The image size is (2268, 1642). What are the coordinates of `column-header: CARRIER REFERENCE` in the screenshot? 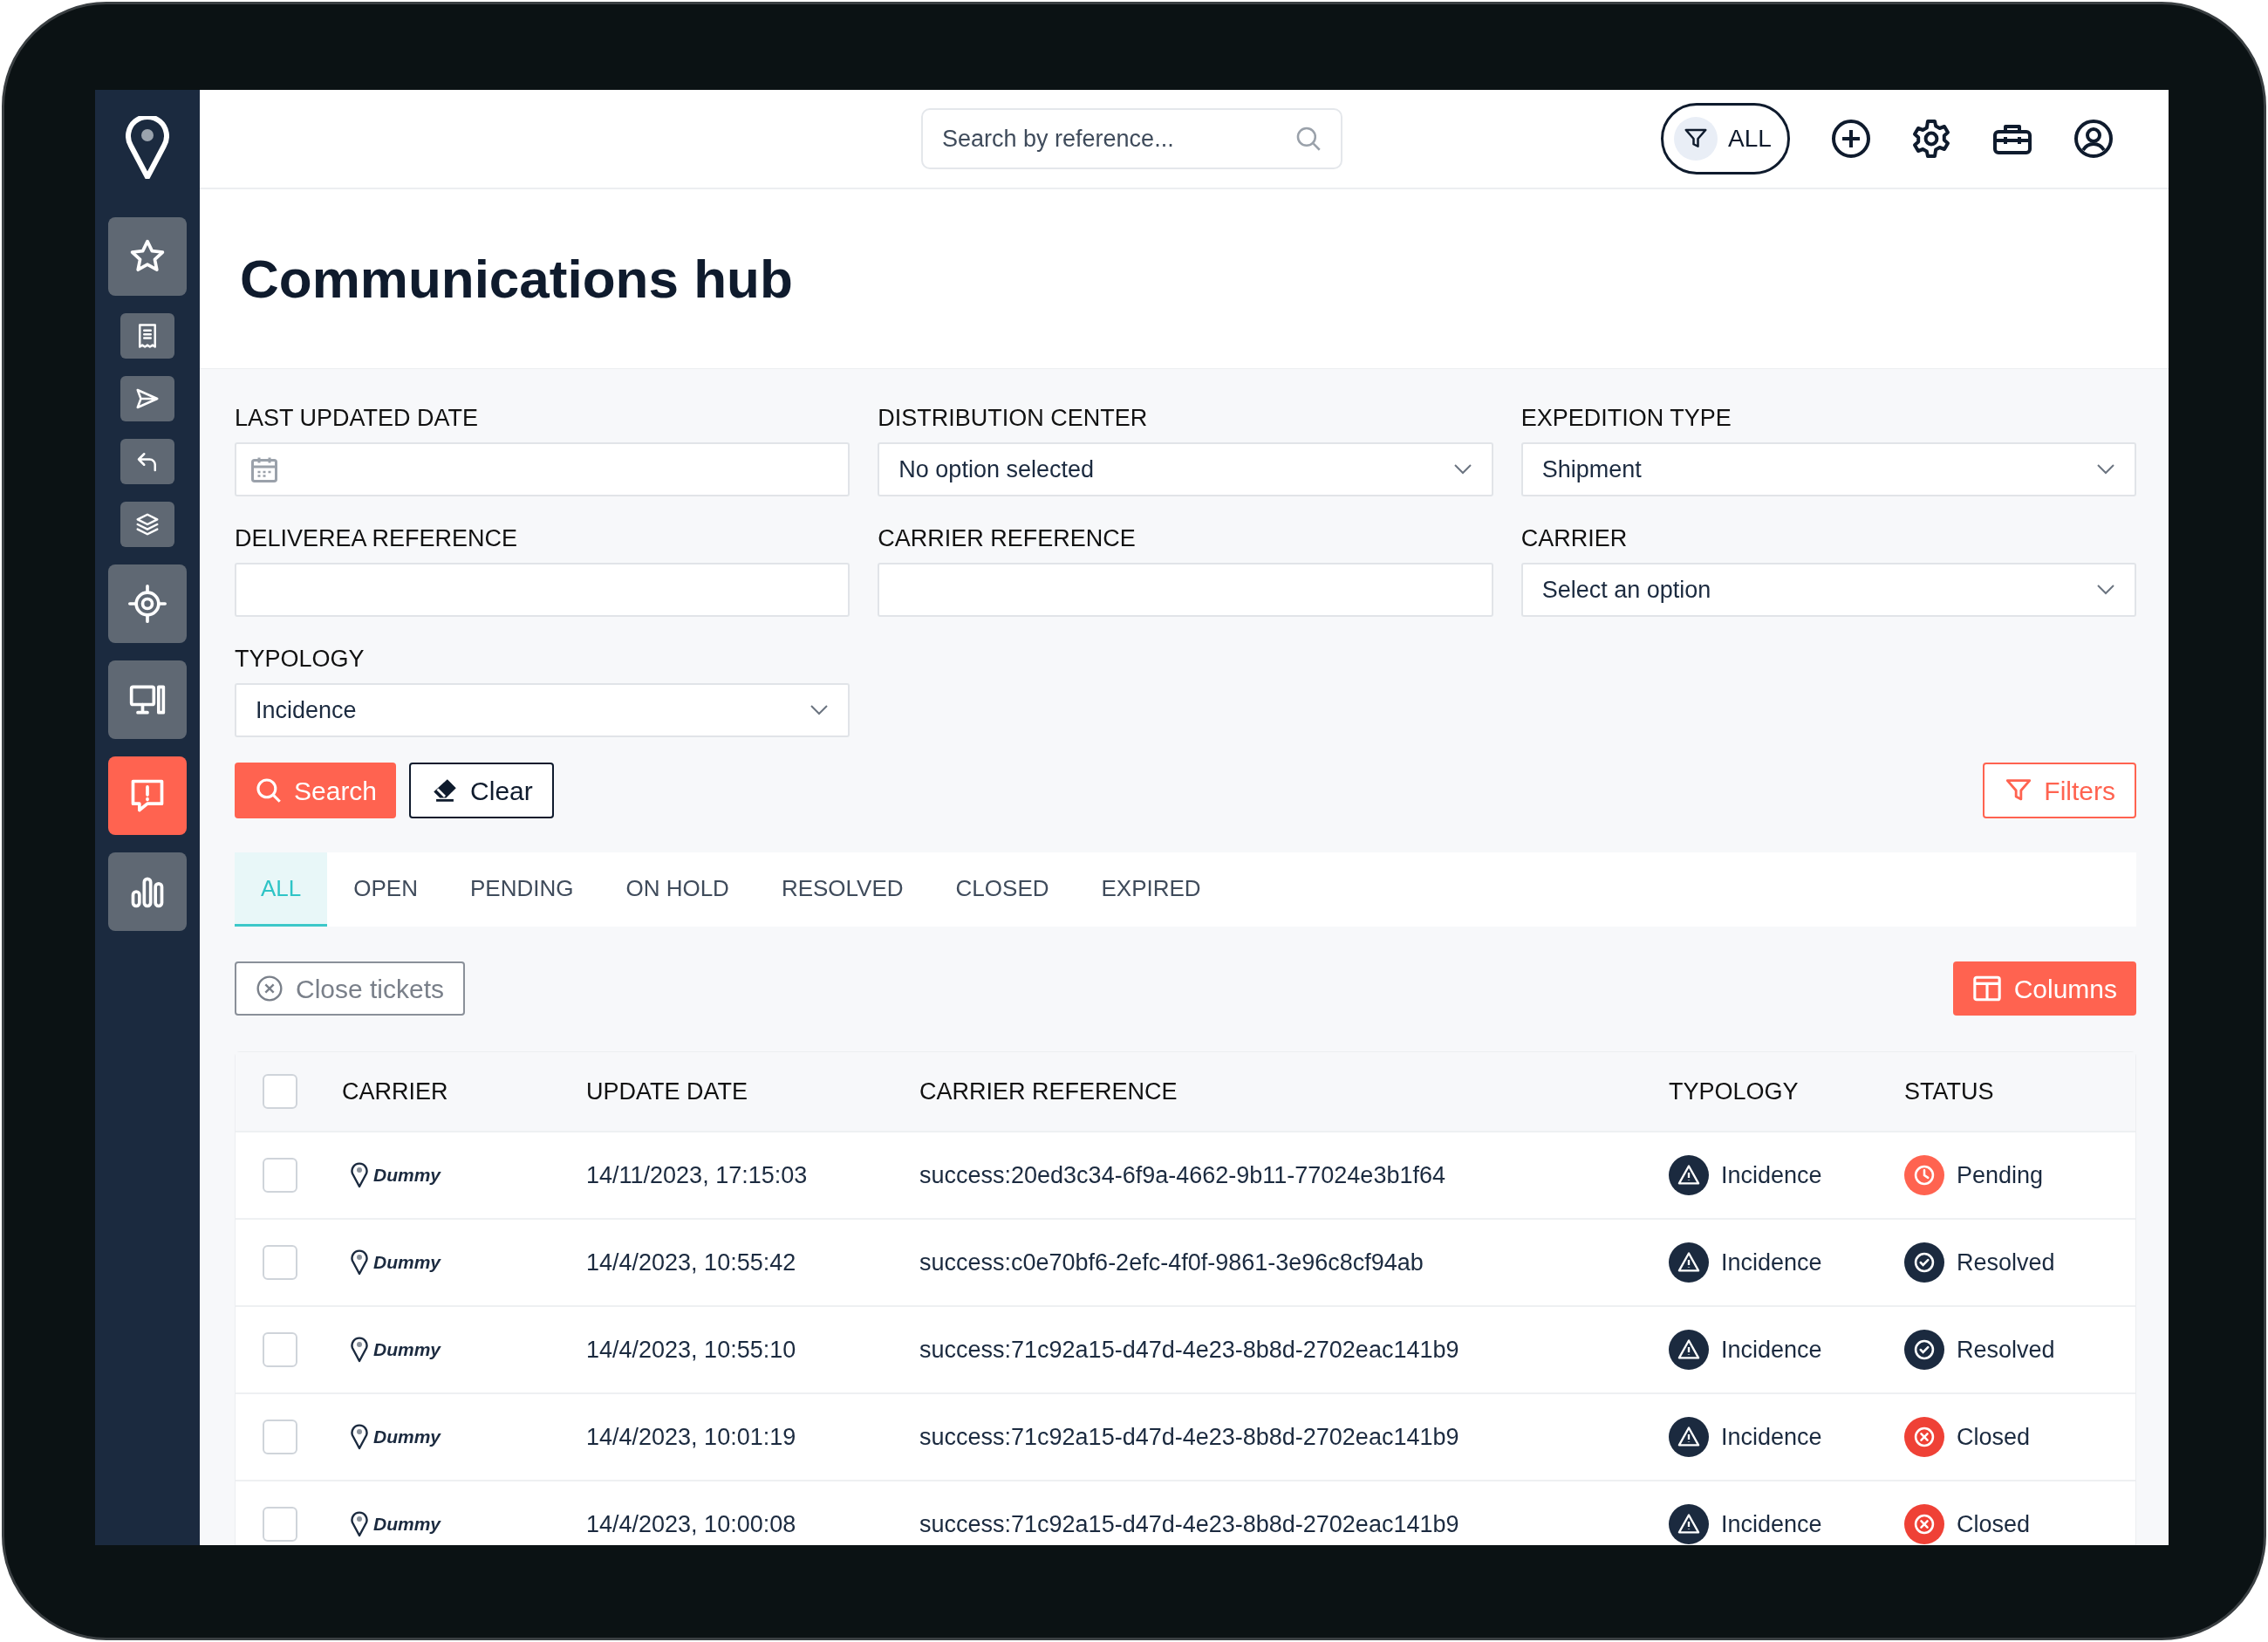 It's located at (1048, 1091).